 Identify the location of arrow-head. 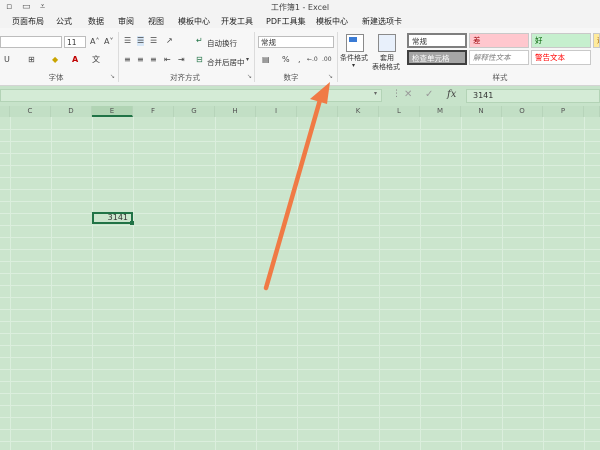
(320, 93).